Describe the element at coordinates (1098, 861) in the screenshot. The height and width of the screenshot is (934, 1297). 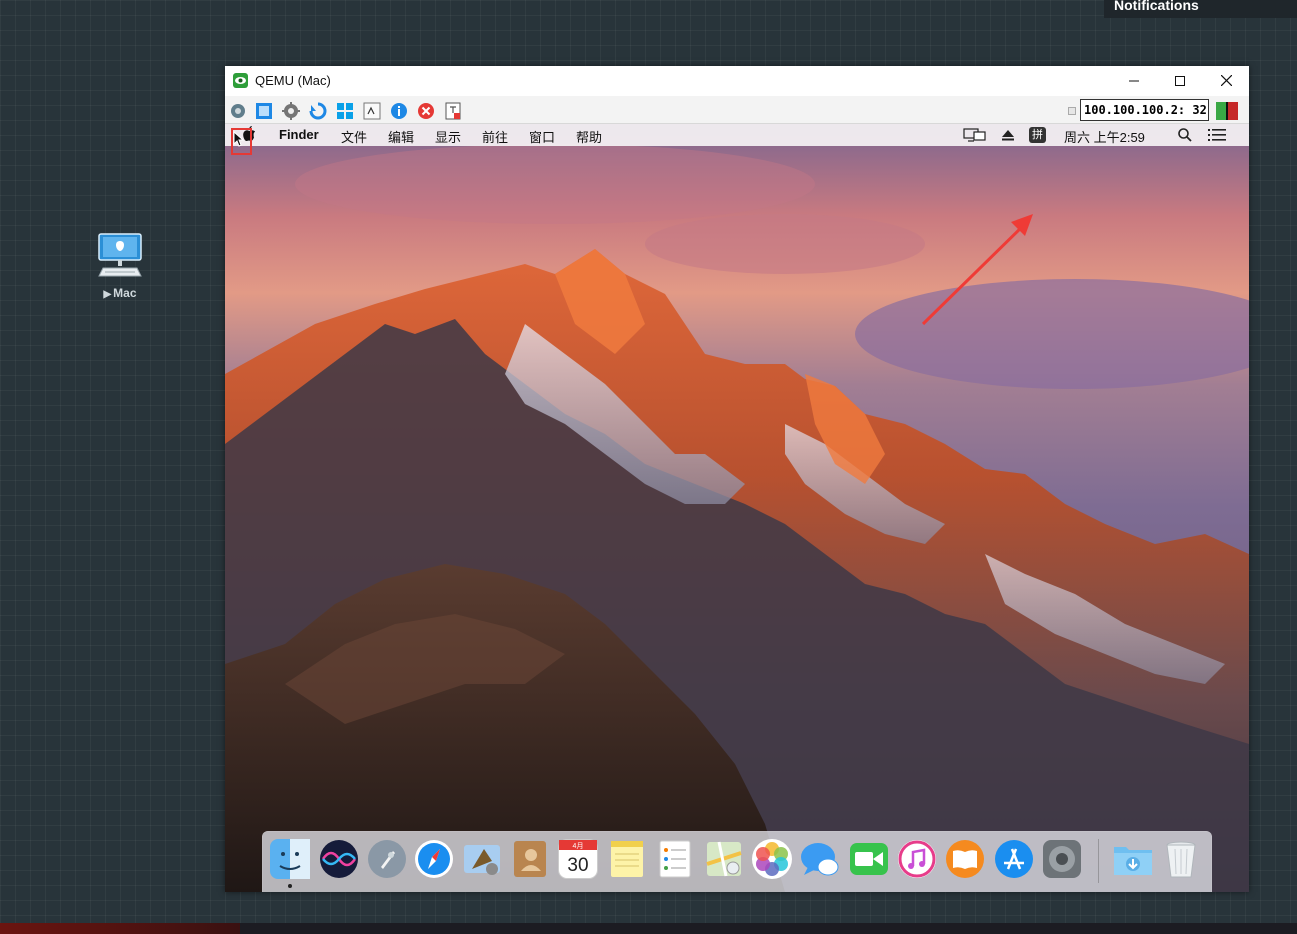
I see `dock-separator` at that location.